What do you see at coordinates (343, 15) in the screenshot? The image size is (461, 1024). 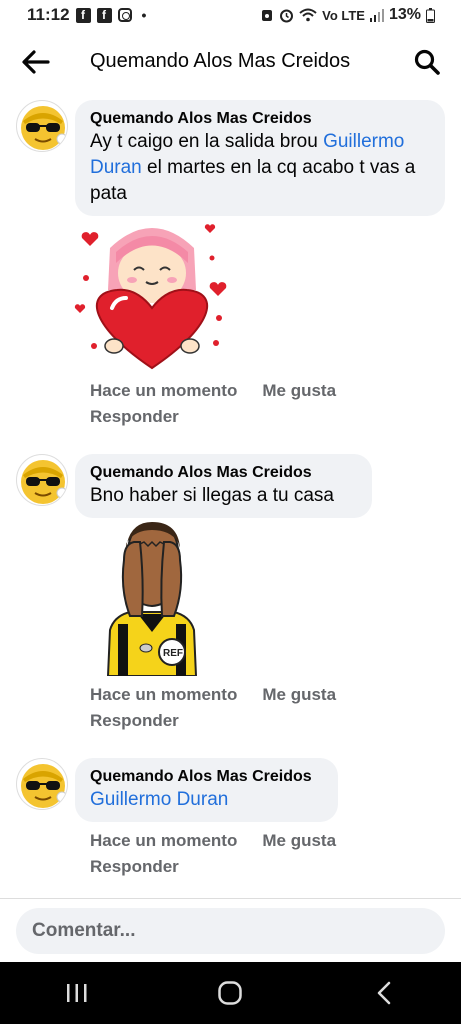 I see `network-label: Vo LTE` at bounding box center [343, 15].